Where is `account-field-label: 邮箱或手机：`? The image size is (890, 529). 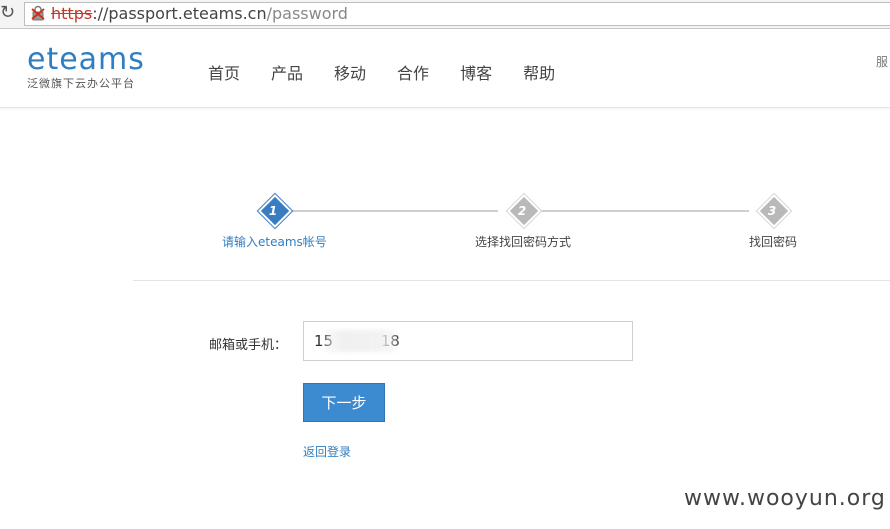 account-field-label: 邮箱或手机： is located at coordinates (248, 345).